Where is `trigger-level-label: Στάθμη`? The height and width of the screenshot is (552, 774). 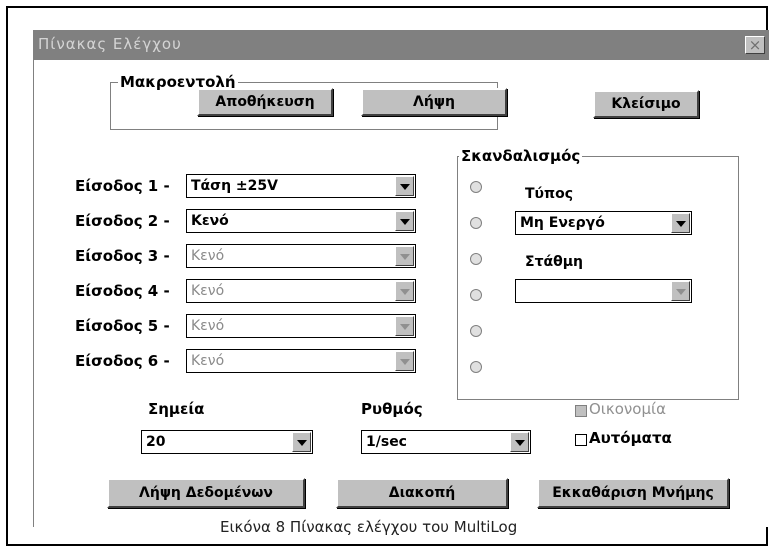
trigger-level-label: Στάθμη is located at coordinates (554, 262).